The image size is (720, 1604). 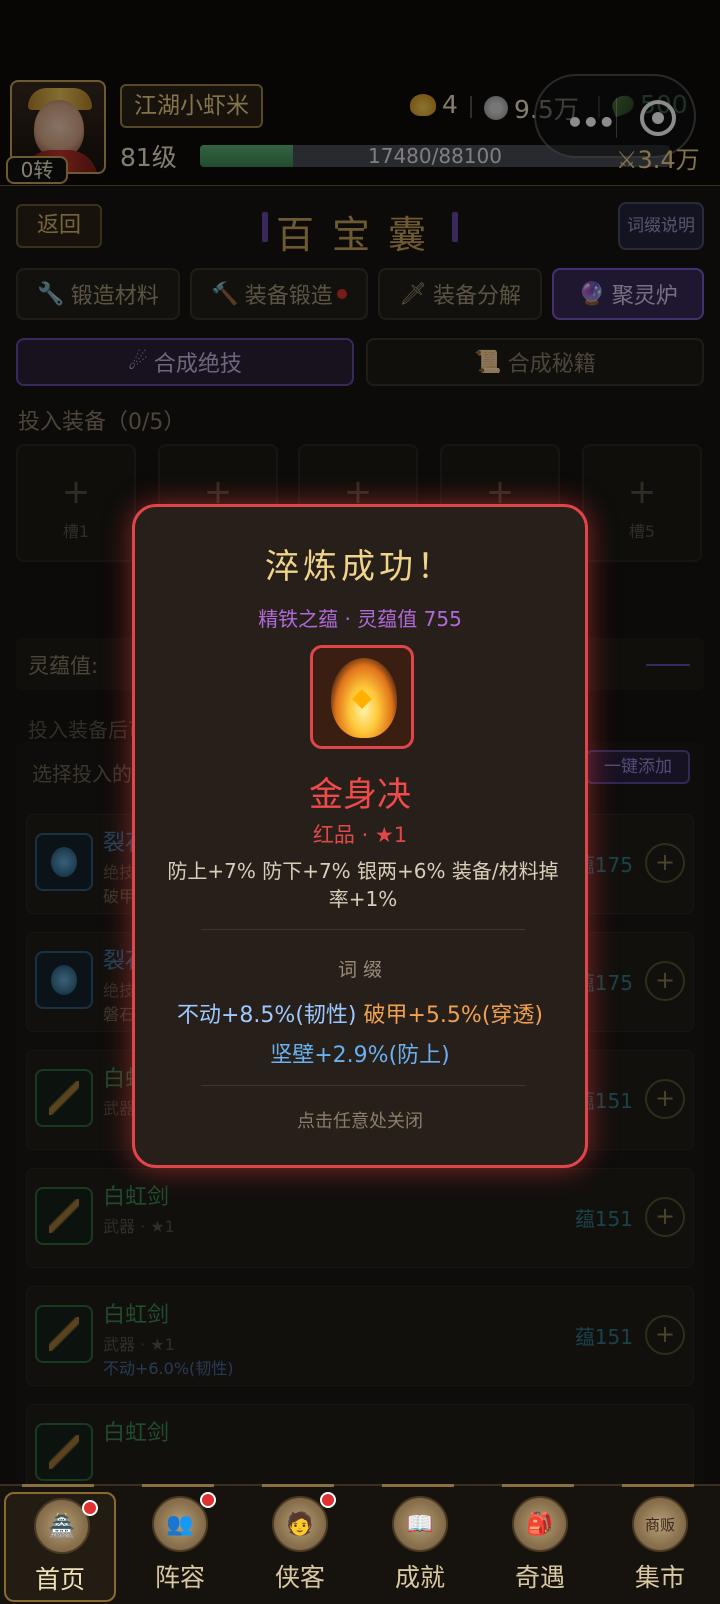 I want to click on nav-achievements: 📖 成就, so click(x=420, y=1545).